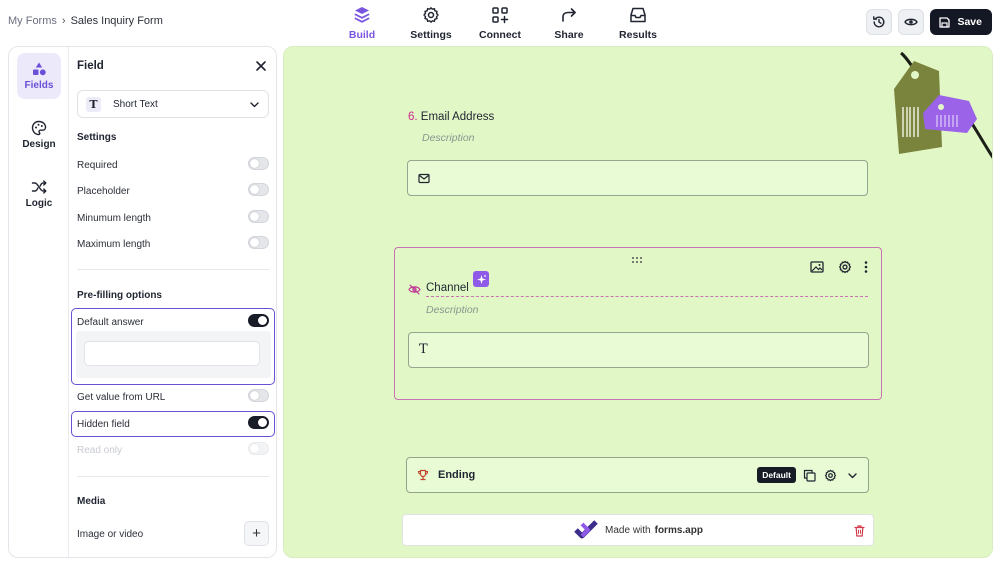  What do you see at coordinates (121, 397) in the screenshot?
I see `setting-get-value-from-url-label: Get value from URL` at bounding box center [121, 397].